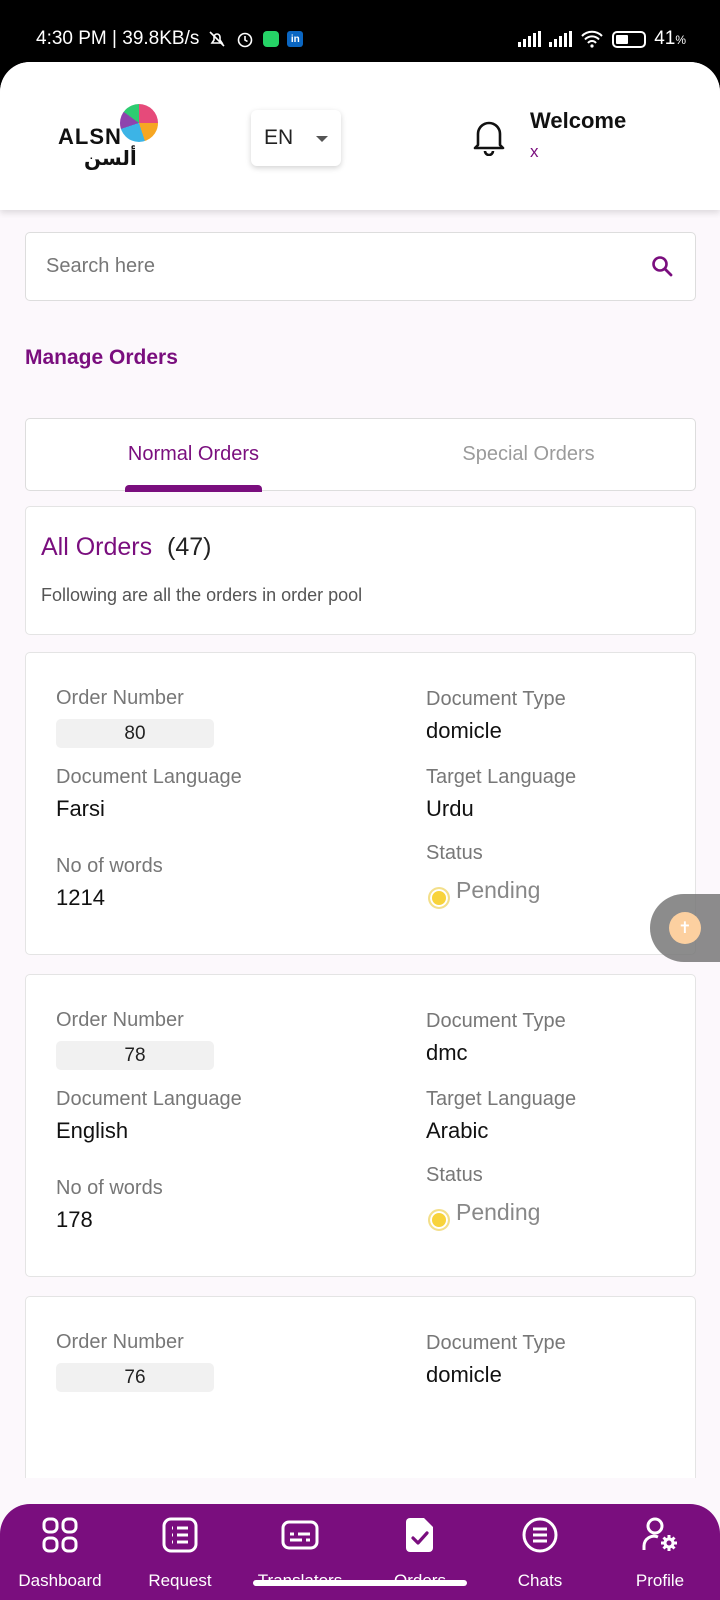 This screenshot has height=1600, width=720. Describe the element at coordinates (360, 31) in the screenshot. I see `status-bar: 4:30 PM | 39.8KB/s in 41%` at that location.